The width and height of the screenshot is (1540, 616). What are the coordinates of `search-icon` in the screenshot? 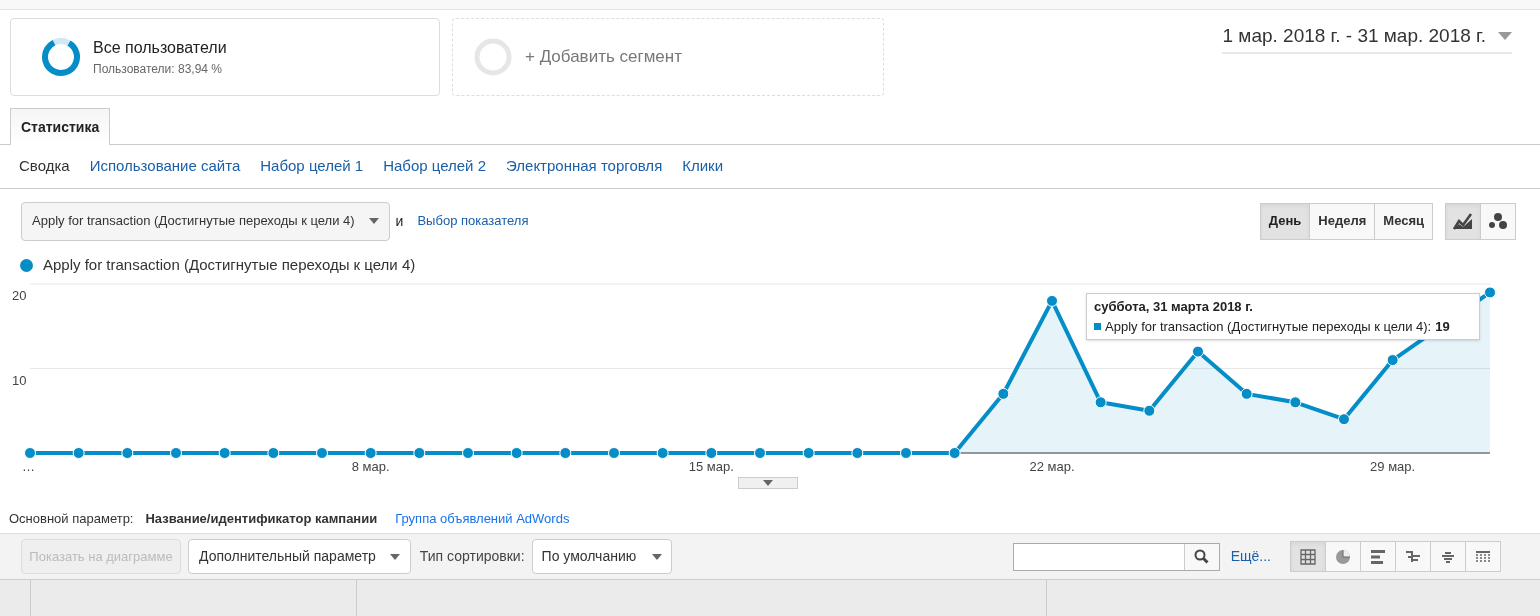 It's located at (1202, 556).